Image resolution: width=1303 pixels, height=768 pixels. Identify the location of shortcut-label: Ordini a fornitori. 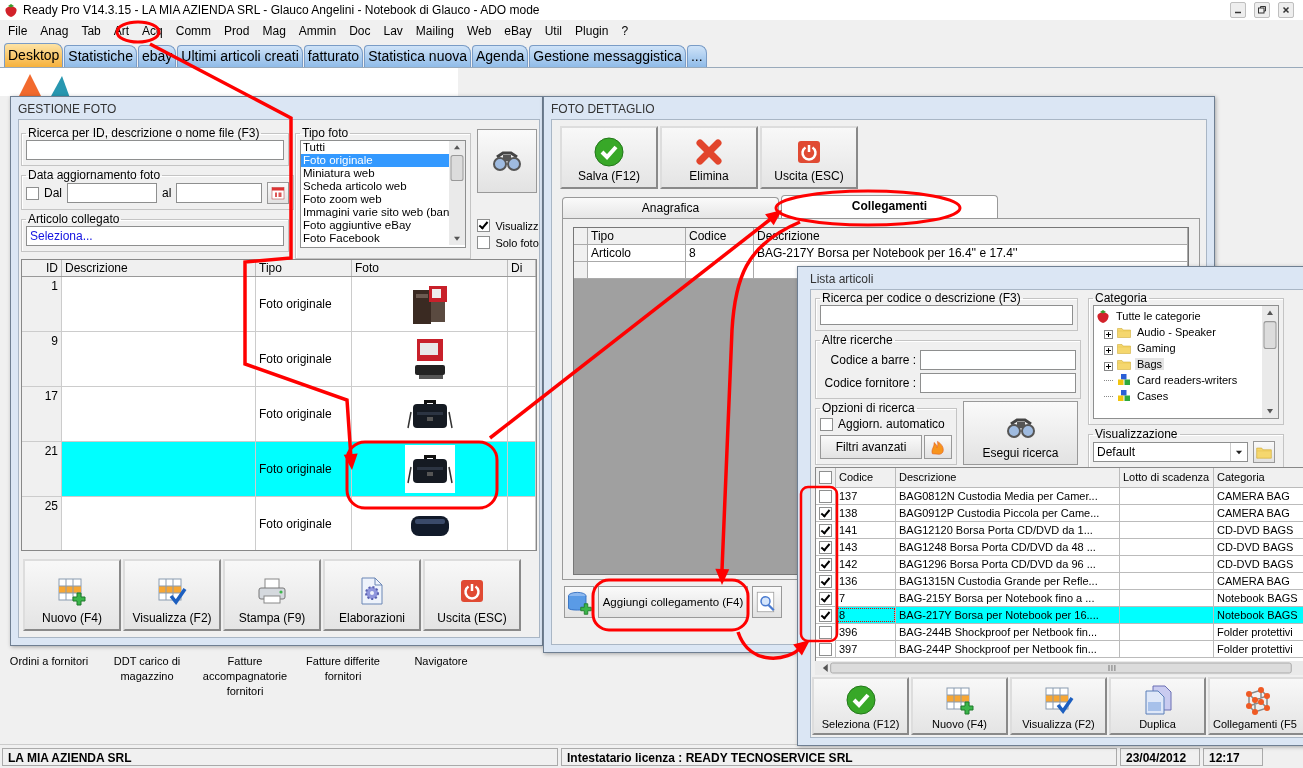
(49, 676).